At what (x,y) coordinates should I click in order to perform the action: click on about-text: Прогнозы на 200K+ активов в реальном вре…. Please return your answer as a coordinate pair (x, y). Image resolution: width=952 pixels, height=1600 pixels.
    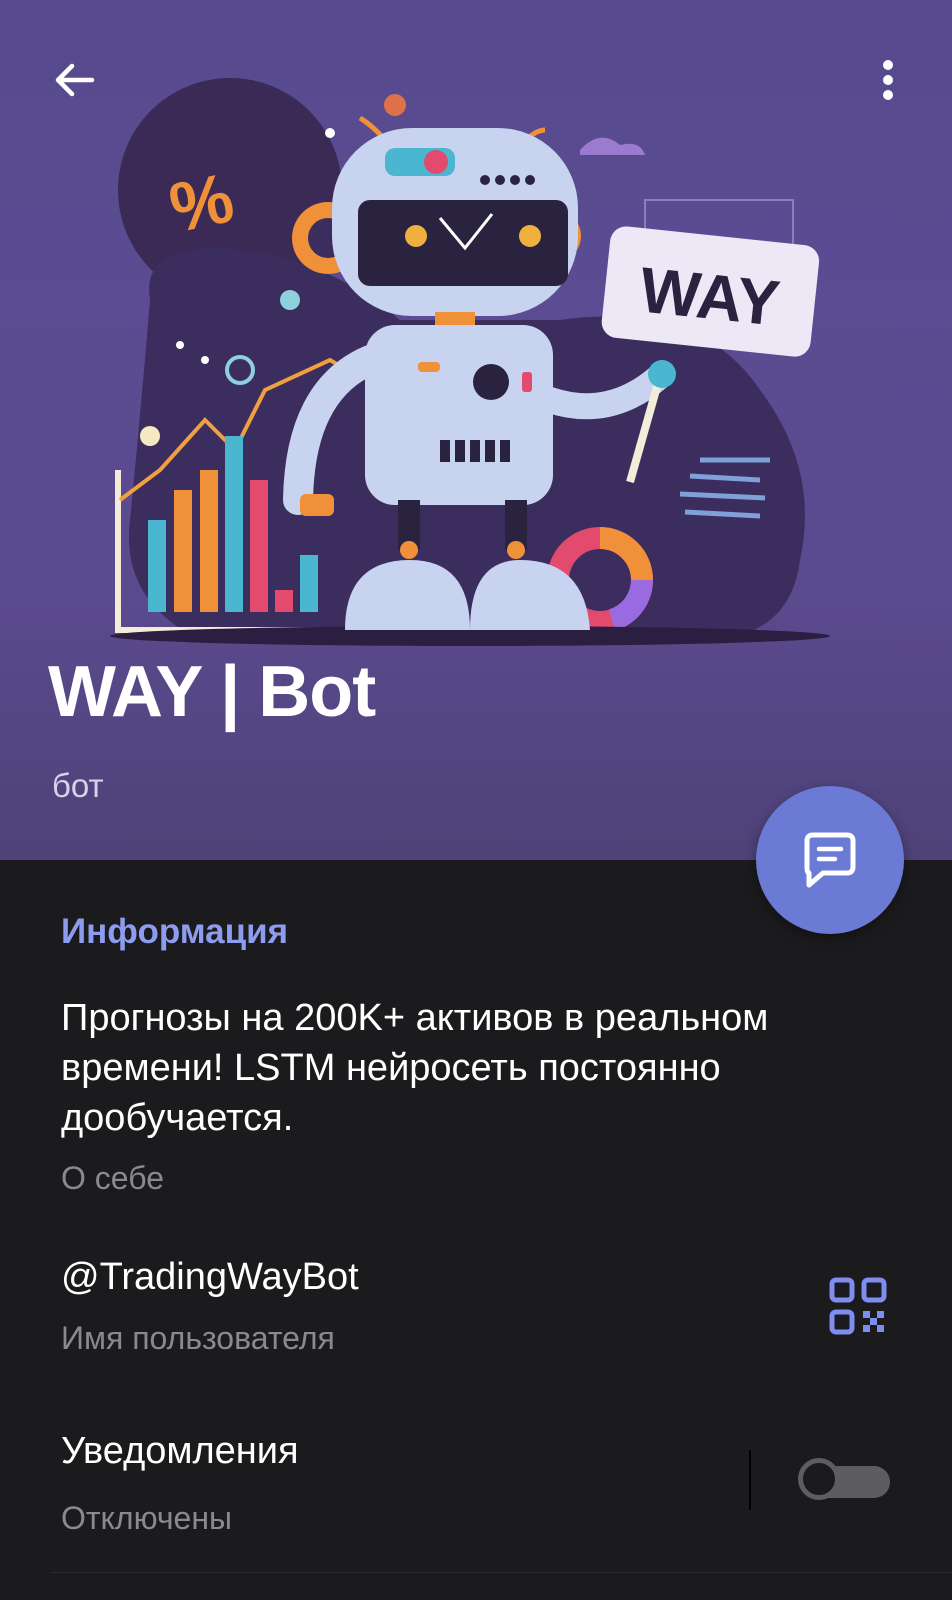
    Looking at the image, I should click on (481, 1068).